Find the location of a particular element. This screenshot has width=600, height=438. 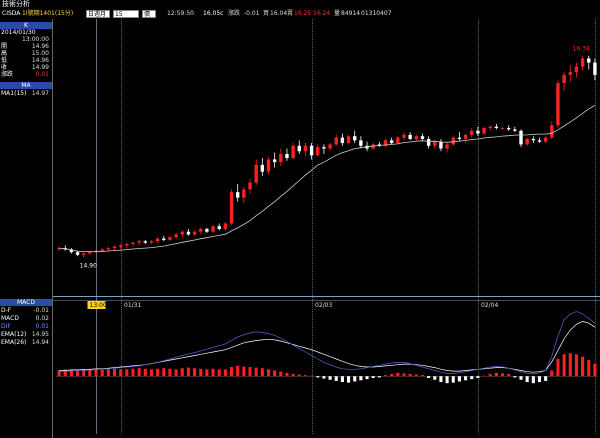

info-time: 13:00:00 is located at coordinates (26, 39).